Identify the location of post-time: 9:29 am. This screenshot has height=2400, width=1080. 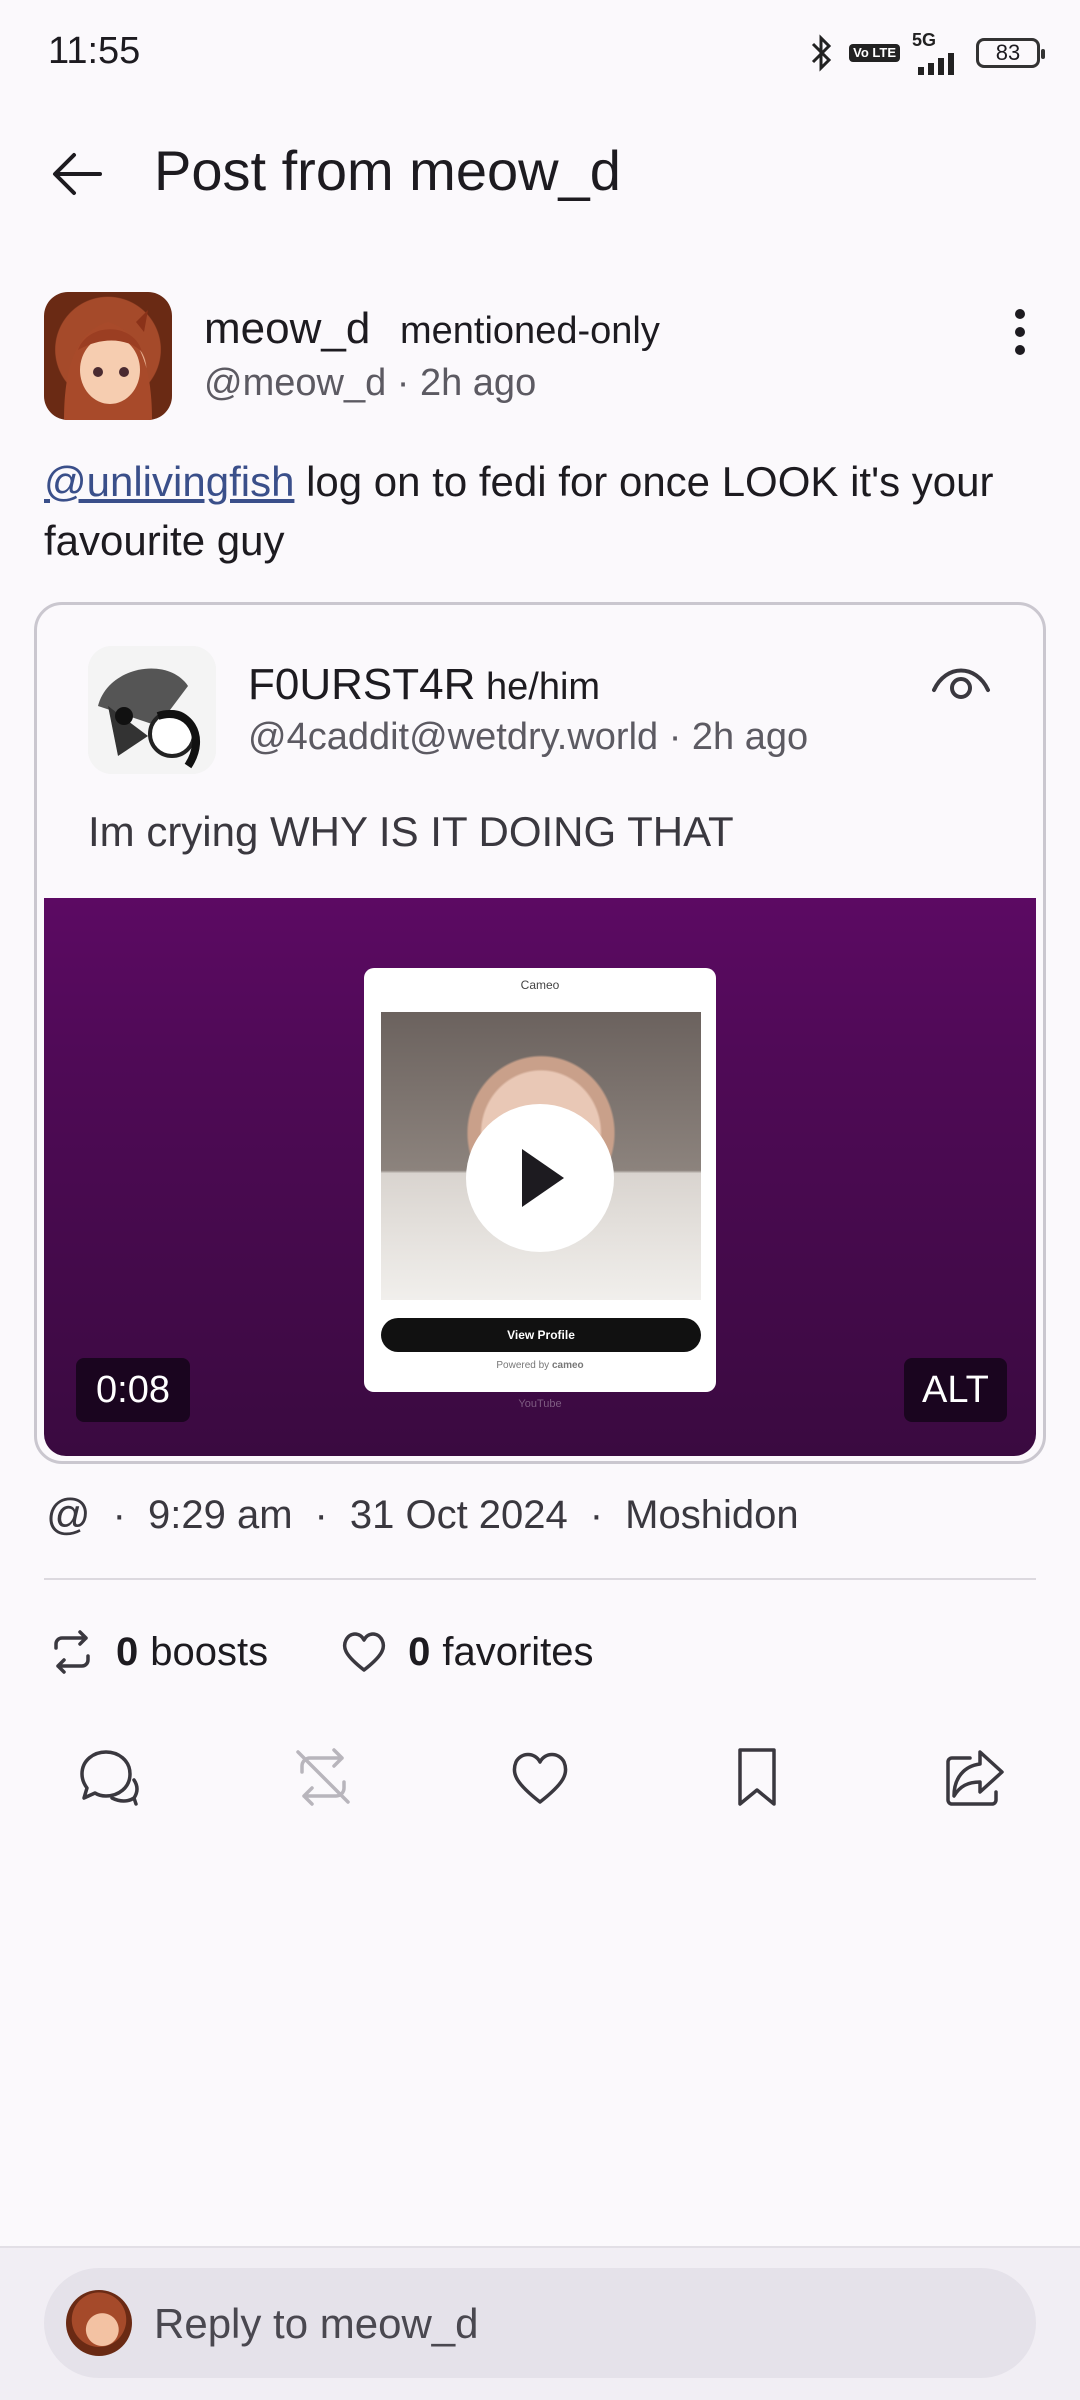
(220, 1514).